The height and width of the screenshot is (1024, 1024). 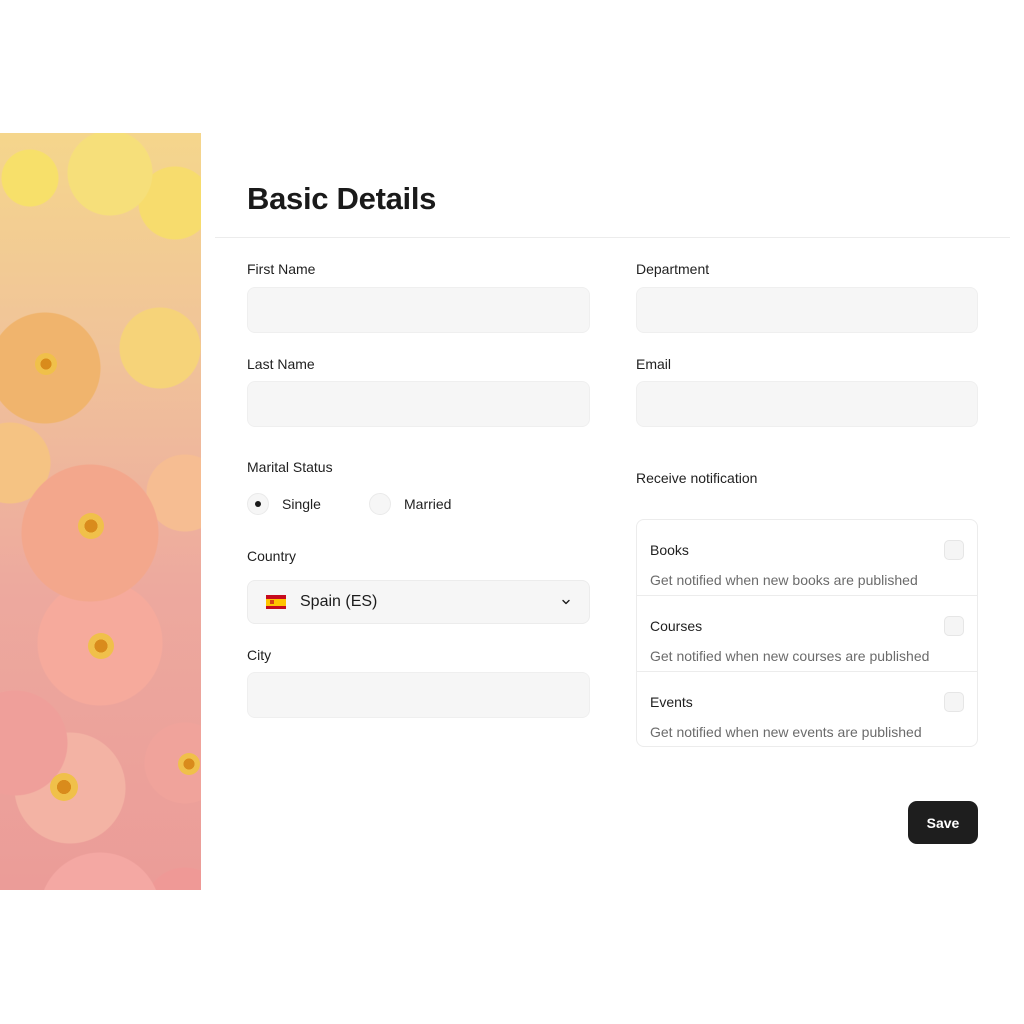 What do you see at coordinates (671, 702) in the screenshot?
I see `notification-title: Events` at bounding box center [671, 702].